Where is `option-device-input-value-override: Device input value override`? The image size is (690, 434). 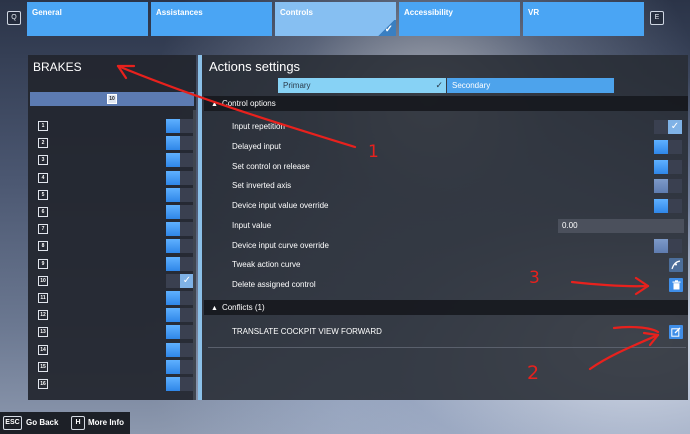 option-device-input-value-override: Device input value override is located at coordinates (459, 206).